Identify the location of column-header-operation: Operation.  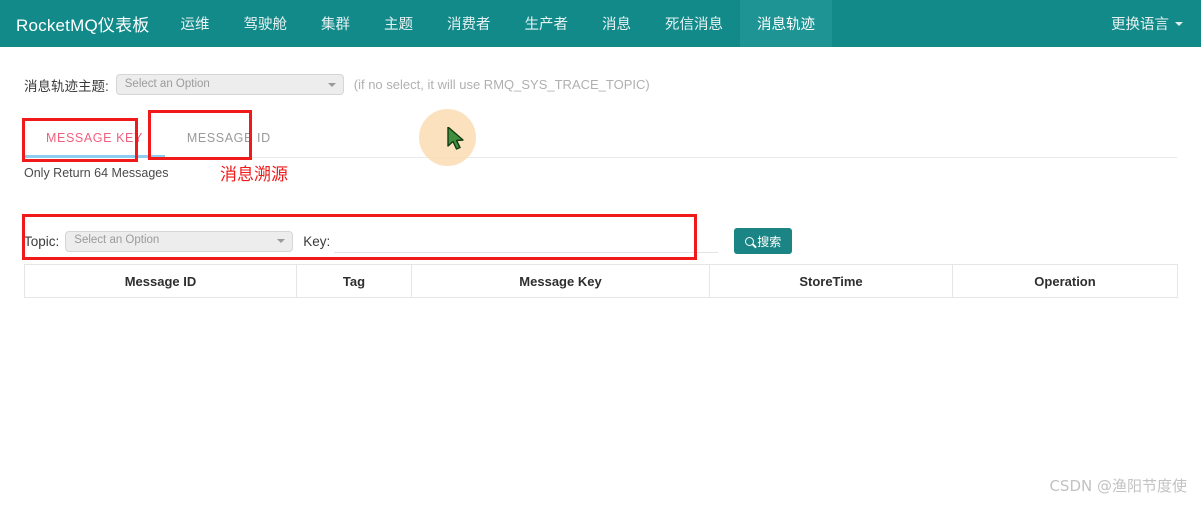
(1065, 281).